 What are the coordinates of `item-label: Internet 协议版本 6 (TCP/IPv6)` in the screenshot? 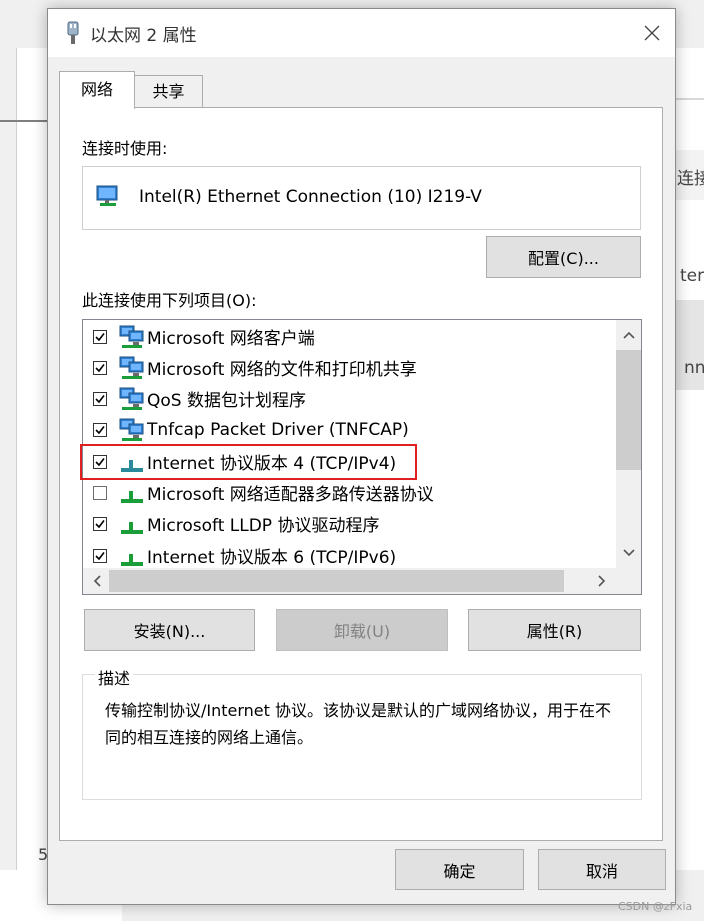 It's located at (272, 558).